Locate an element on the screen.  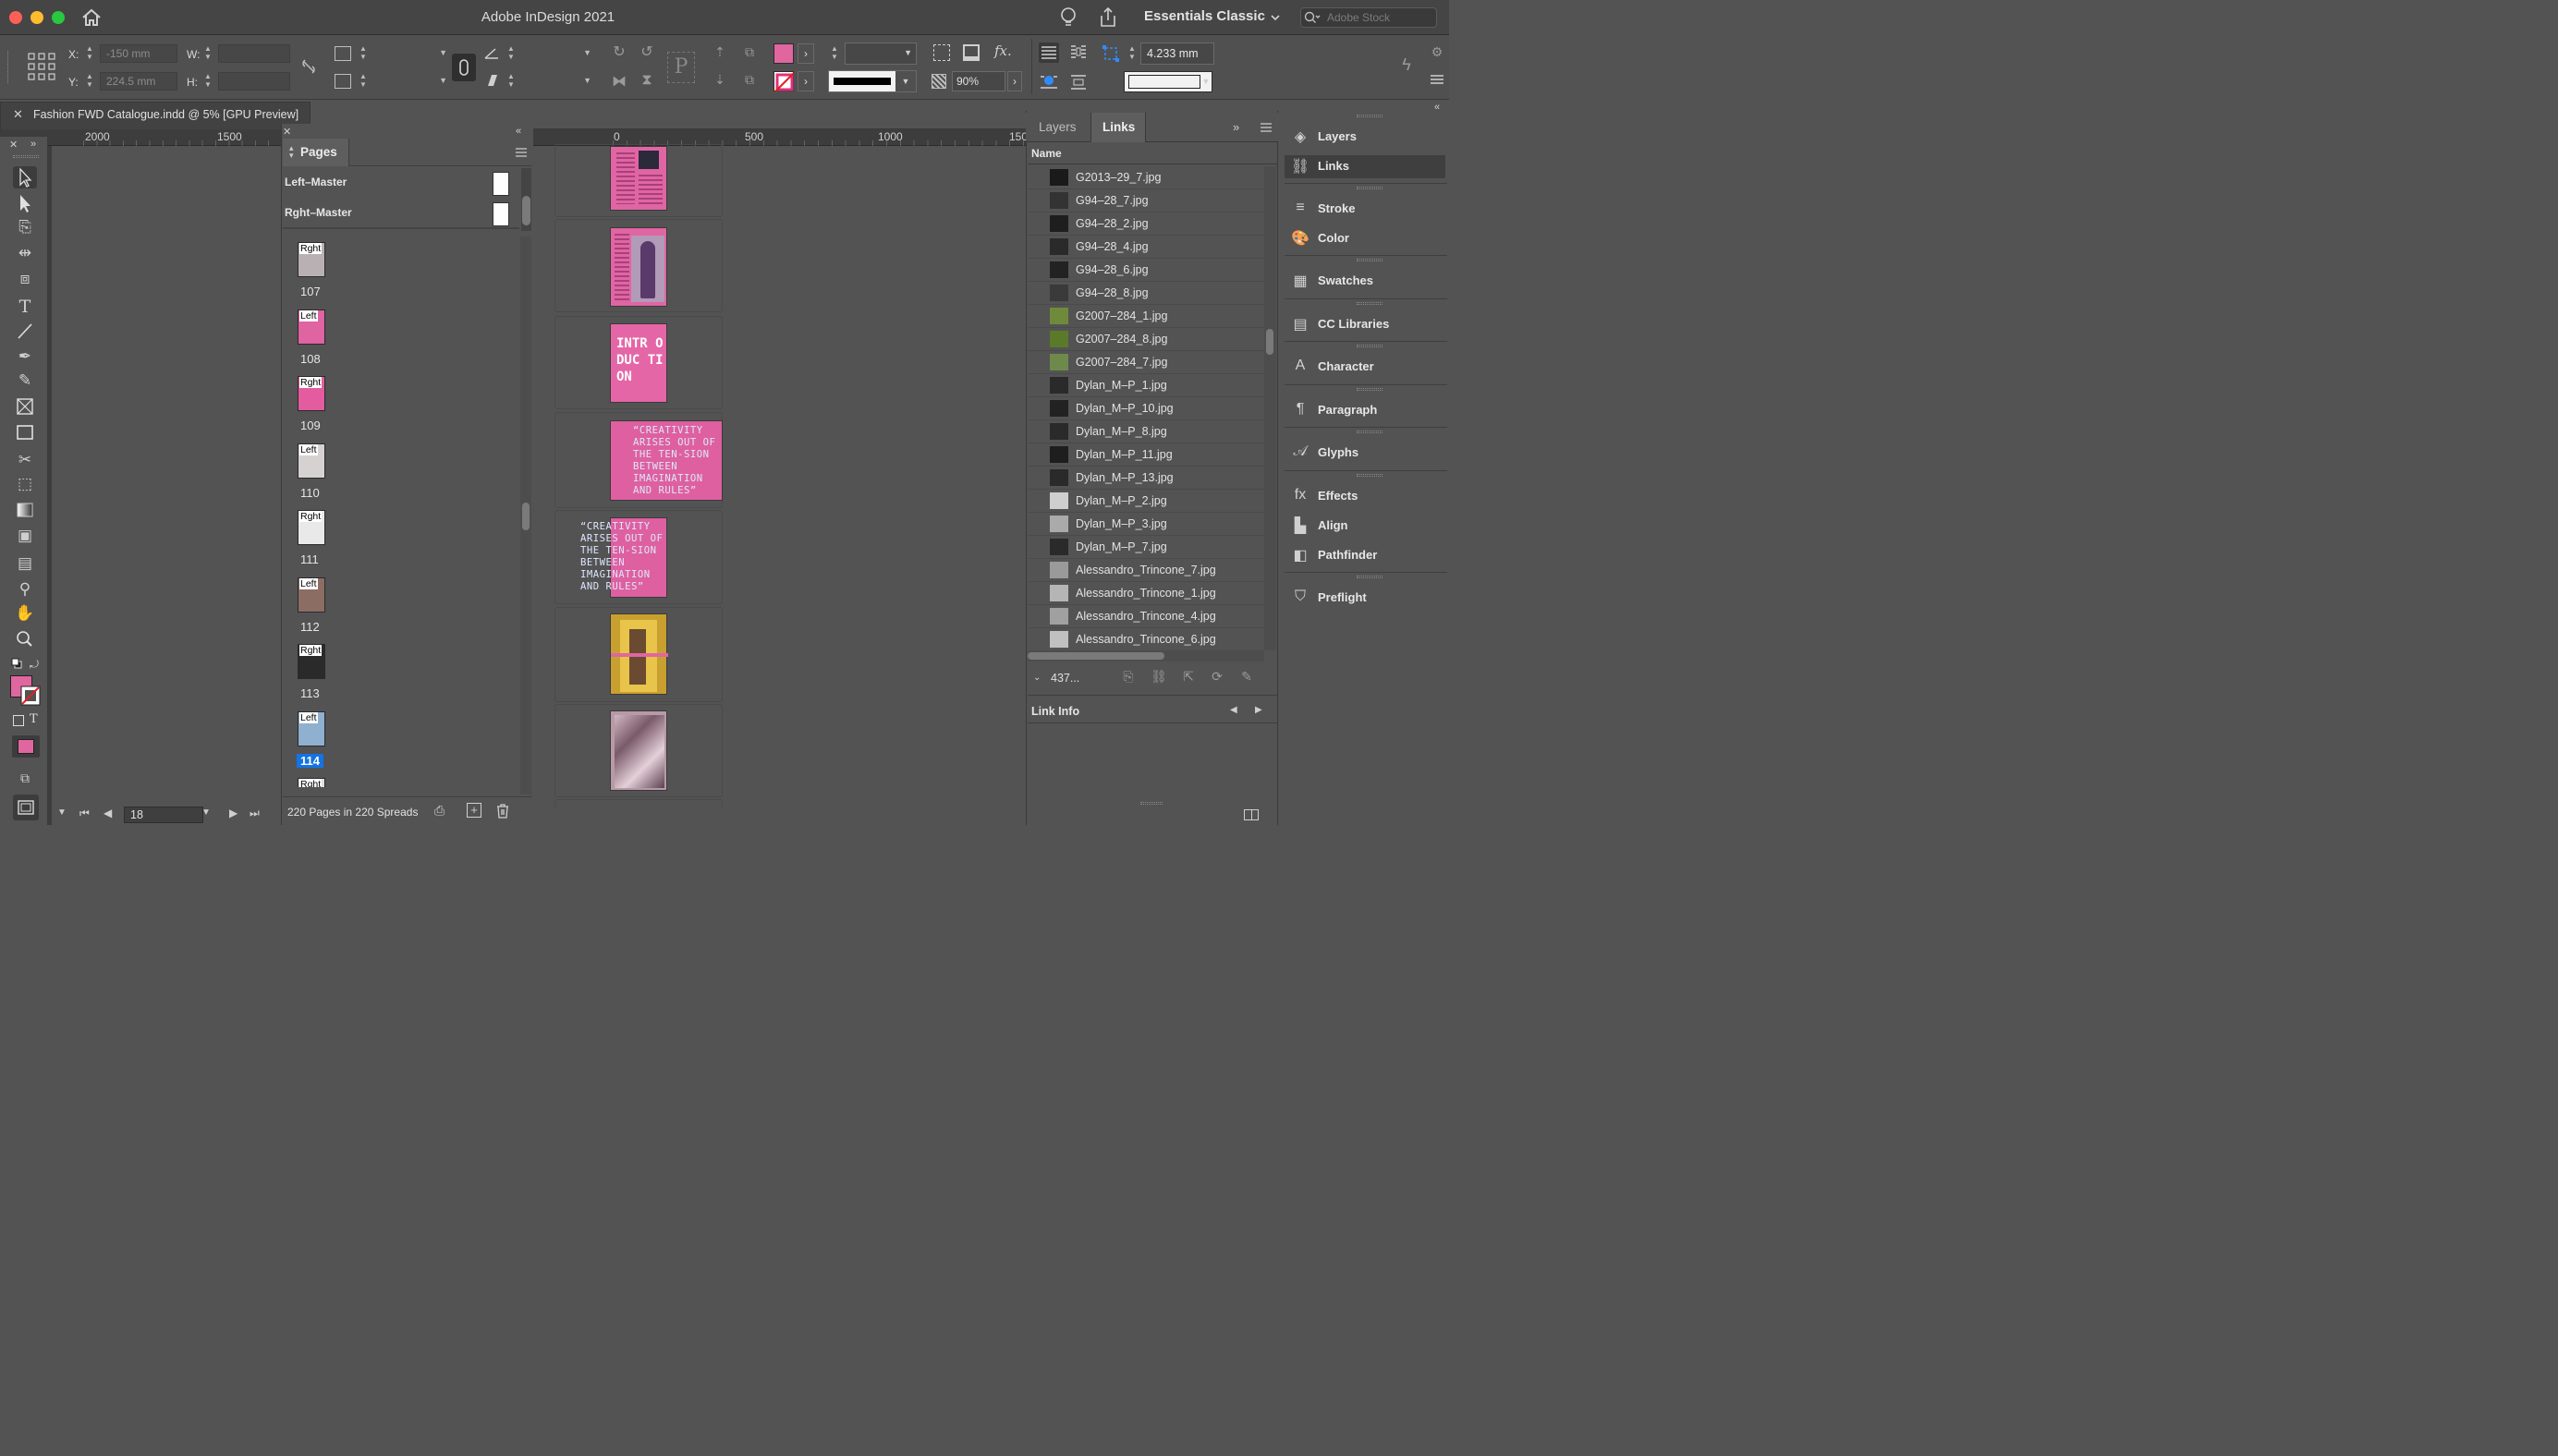
lightbulb-icon is located at coordinates (1069, 17).